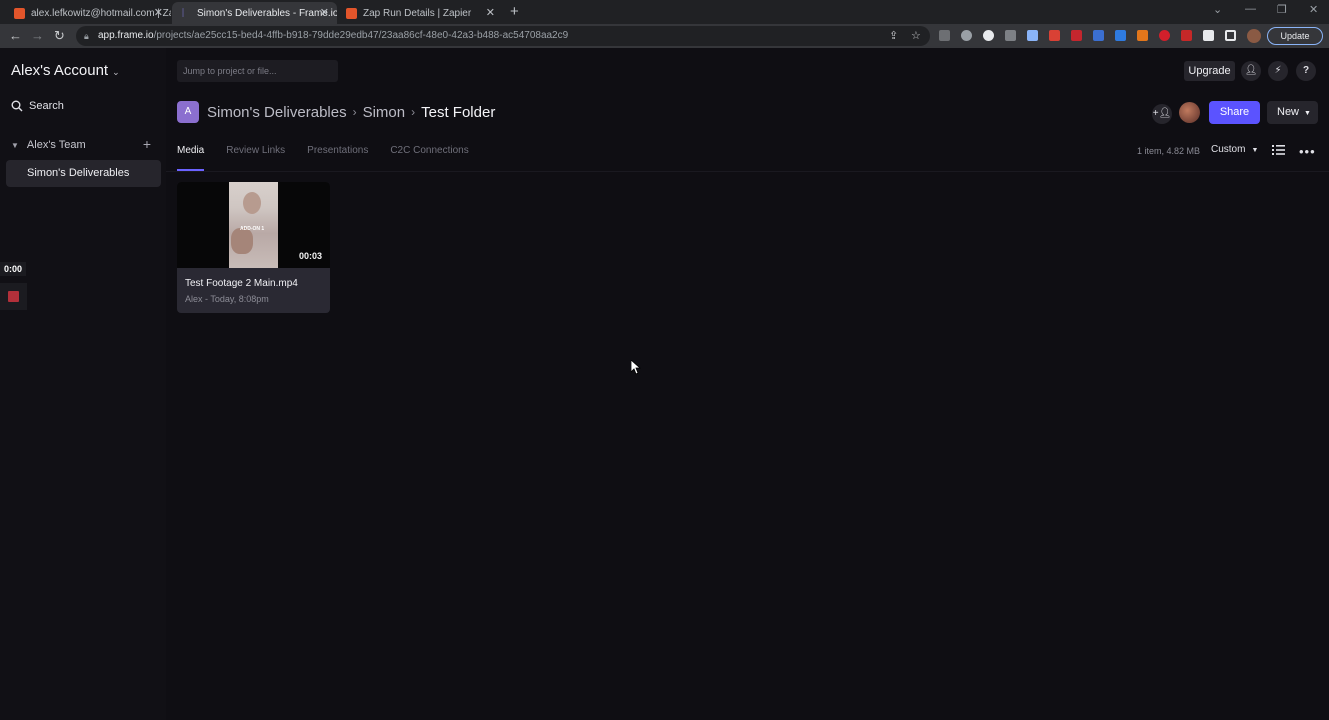 The height and width of the screenshot is (720, 1329). I want to click on new-tab-icon: +, so click(514, 11).